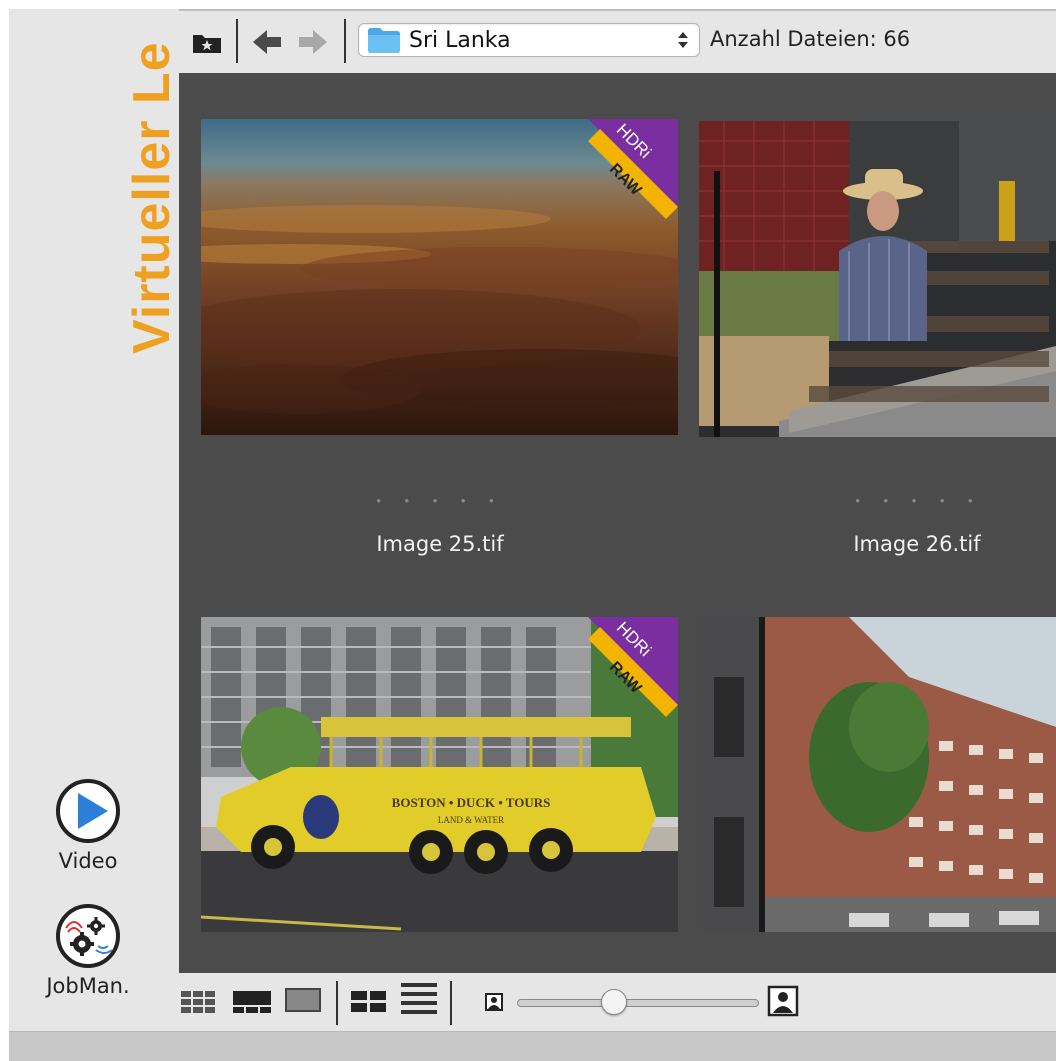 The width and height of the screenshot is (1056, 1061). I want to click on status-bar, so click(532, 1046).